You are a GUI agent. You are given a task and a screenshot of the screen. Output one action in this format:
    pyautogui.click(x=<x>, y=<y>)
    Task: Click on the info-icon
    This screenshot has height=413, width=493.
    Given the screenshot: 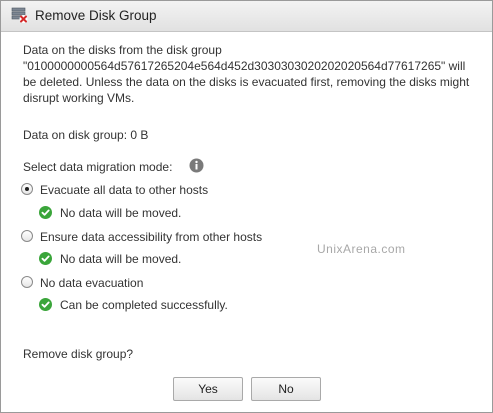 What is the action you would take?
    pyautogui.click(x=196, y=165)
    